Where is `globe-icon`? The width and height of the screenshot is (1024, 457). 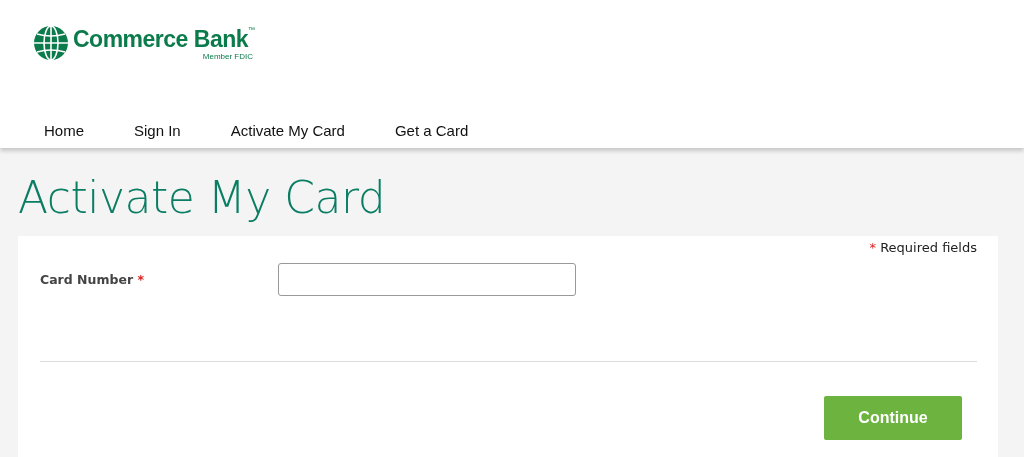 globe-icon is located at coordinates (51, 43).